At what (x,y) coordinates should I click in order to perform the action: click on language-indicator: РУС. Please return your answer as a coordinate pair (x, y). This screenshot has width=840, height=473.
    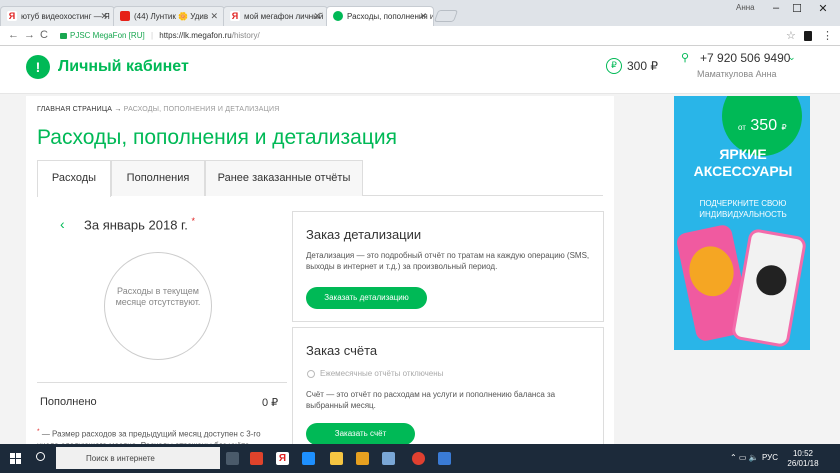
    Looking at the image, I should click on (770, 457).